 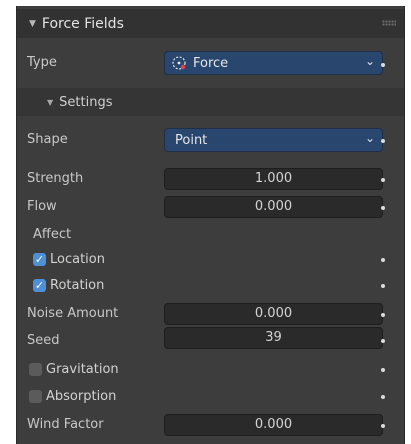 I want to click on rotation-checkbox-row: ✓ Rotation, so click(x=68, y=285).